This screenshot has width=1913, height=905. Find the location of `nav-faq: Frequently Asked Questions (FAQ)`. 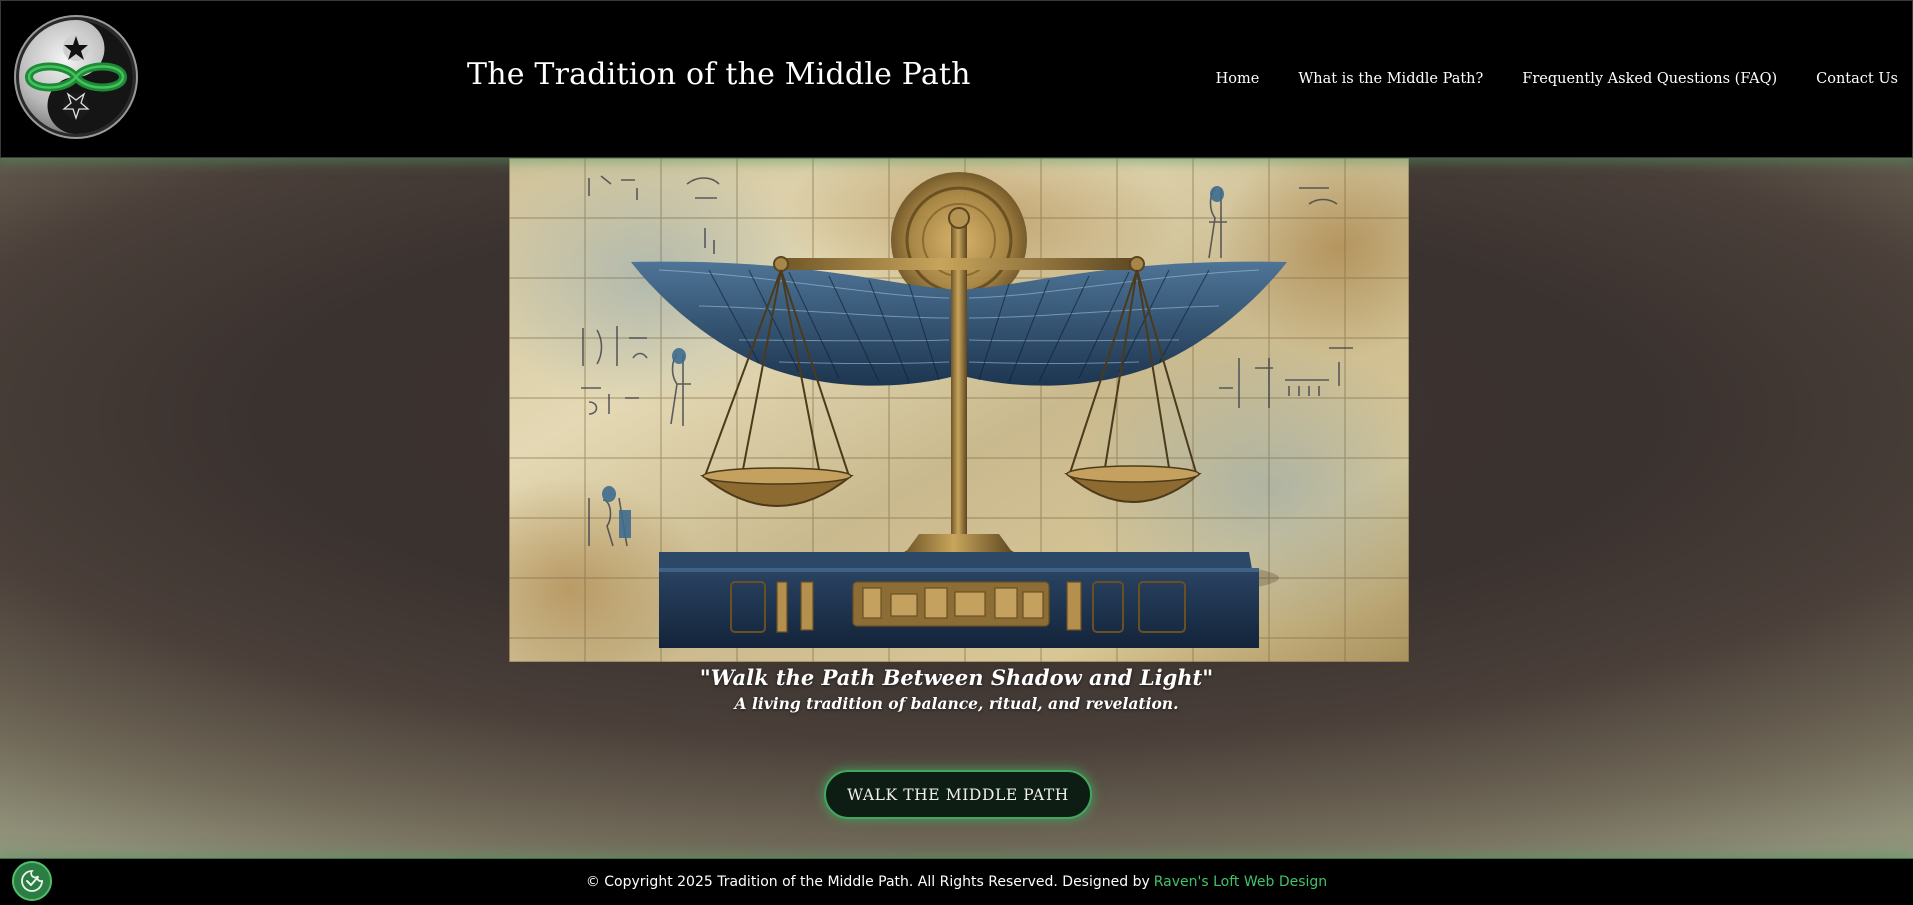

nav-faq: Frequently Asked Questions (FAQ) is located at coordinates (1649, 79).